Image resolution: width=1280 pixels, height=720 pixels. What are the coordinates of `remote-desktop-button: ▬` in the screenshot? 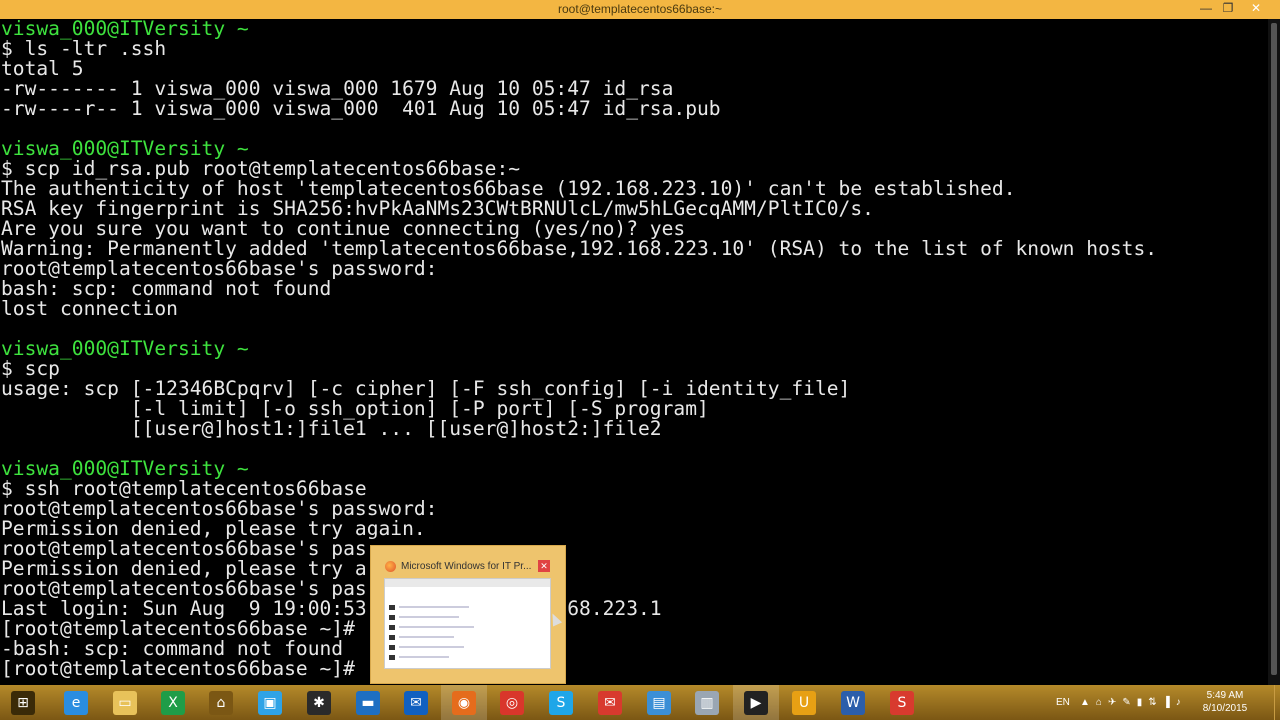 It's located at (368, 702).